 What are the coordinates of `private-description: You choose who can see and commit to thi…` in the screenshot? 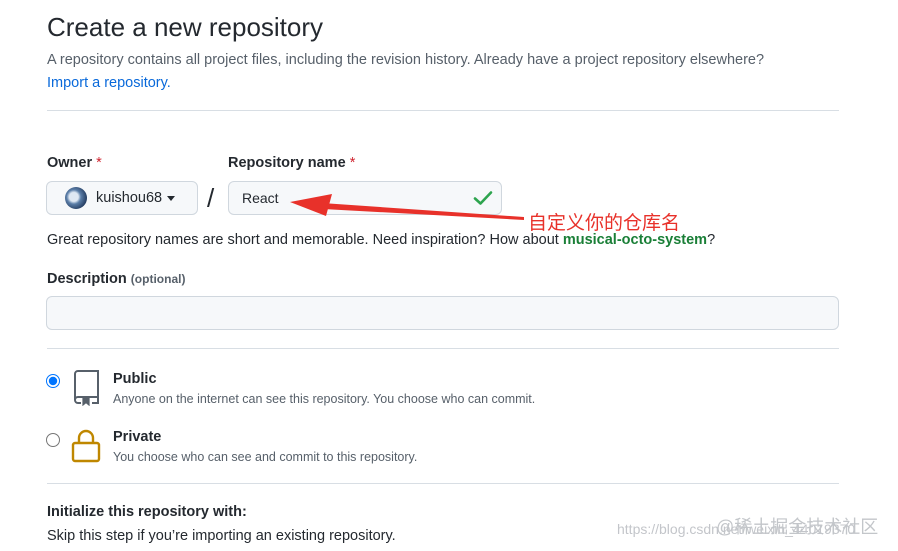 It's located at (265, 457).